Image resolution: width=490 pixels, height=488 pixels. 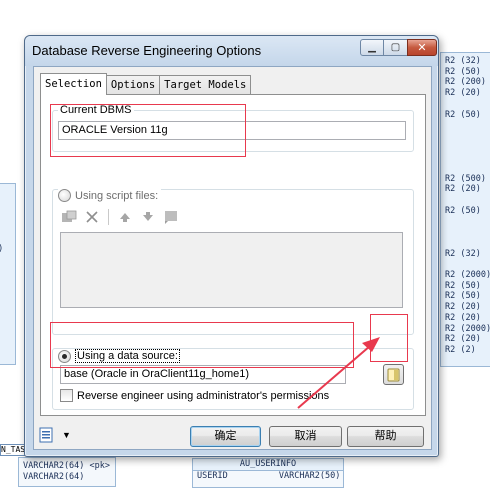 What do you see at coordinates (385, 436) in the screenshot?
I see `help-button: 帮助` at bounding box center [385, 436].